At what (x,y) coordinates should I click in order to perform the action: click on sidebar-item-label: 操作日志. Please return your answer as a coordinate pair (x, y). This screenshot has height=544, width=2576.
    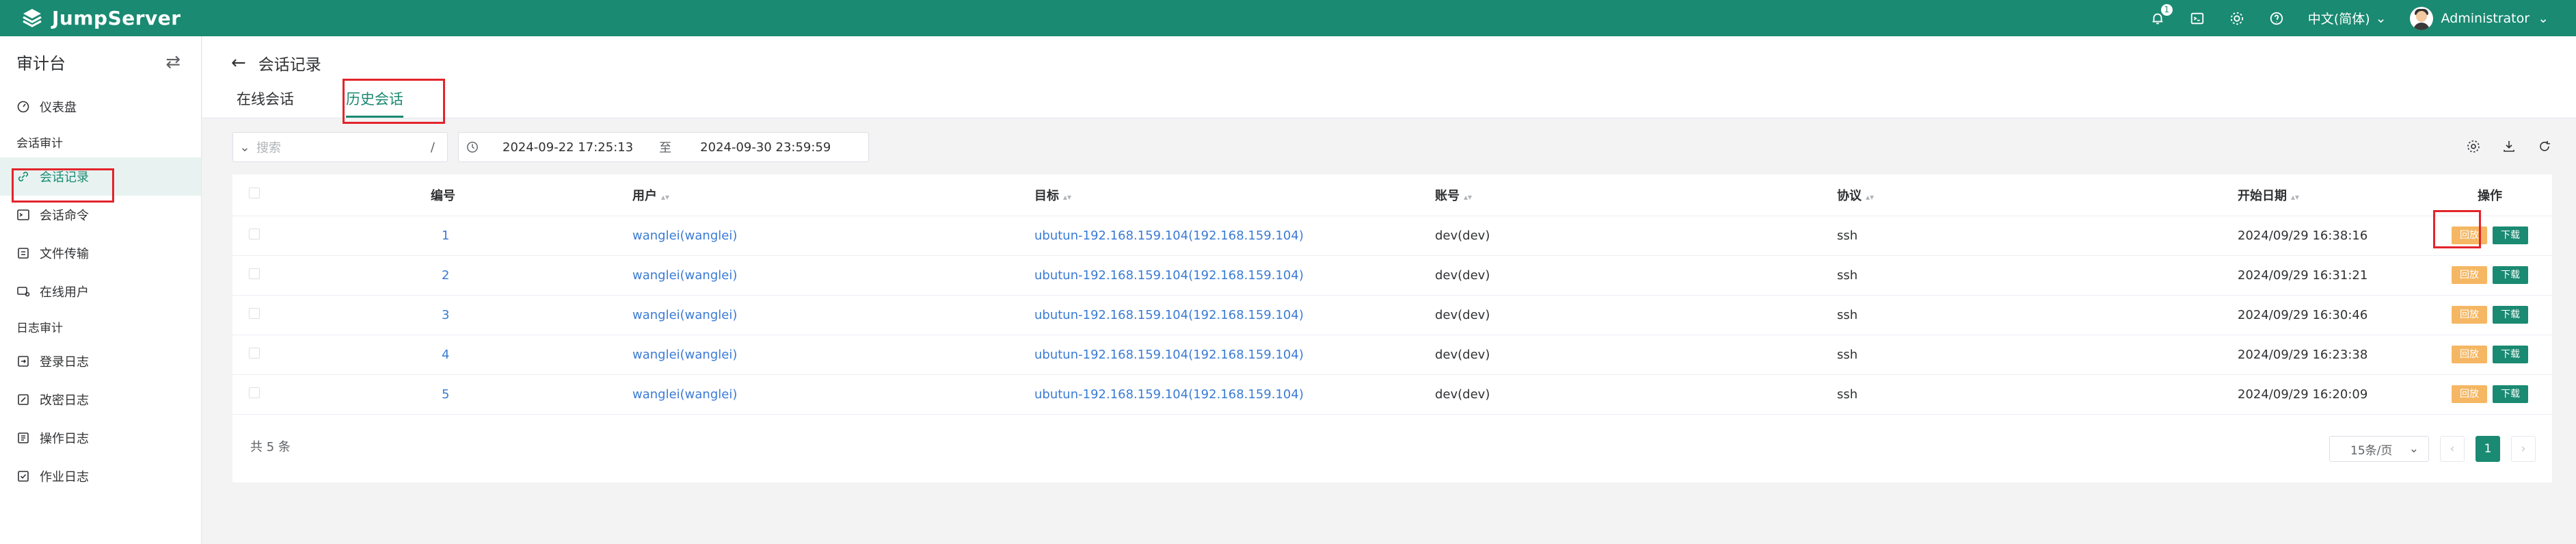
    Looking at the image, I should click on (64, 439).